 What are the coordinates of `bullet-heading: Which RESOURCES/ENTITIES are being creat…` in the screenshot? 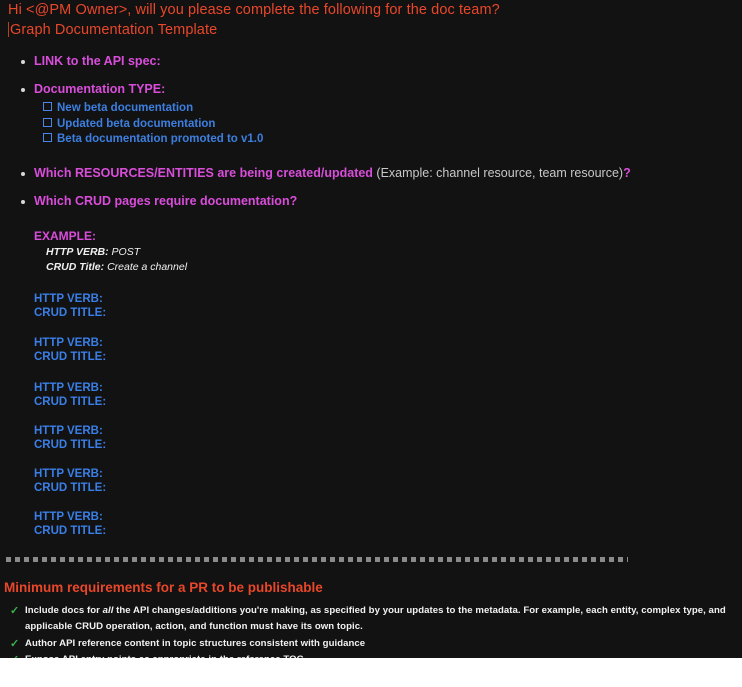 It's located at (388, 173).